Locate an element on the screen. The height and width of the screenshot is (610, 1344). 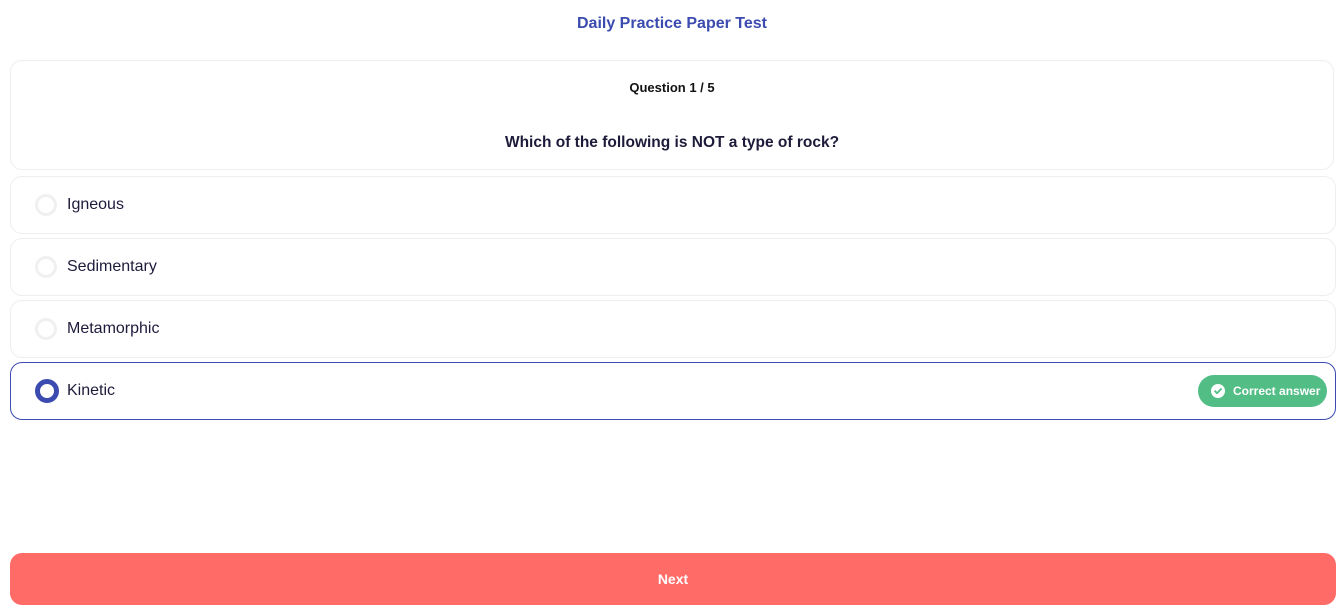
option-igneous: Igneous is located at coordinates (673, 205).